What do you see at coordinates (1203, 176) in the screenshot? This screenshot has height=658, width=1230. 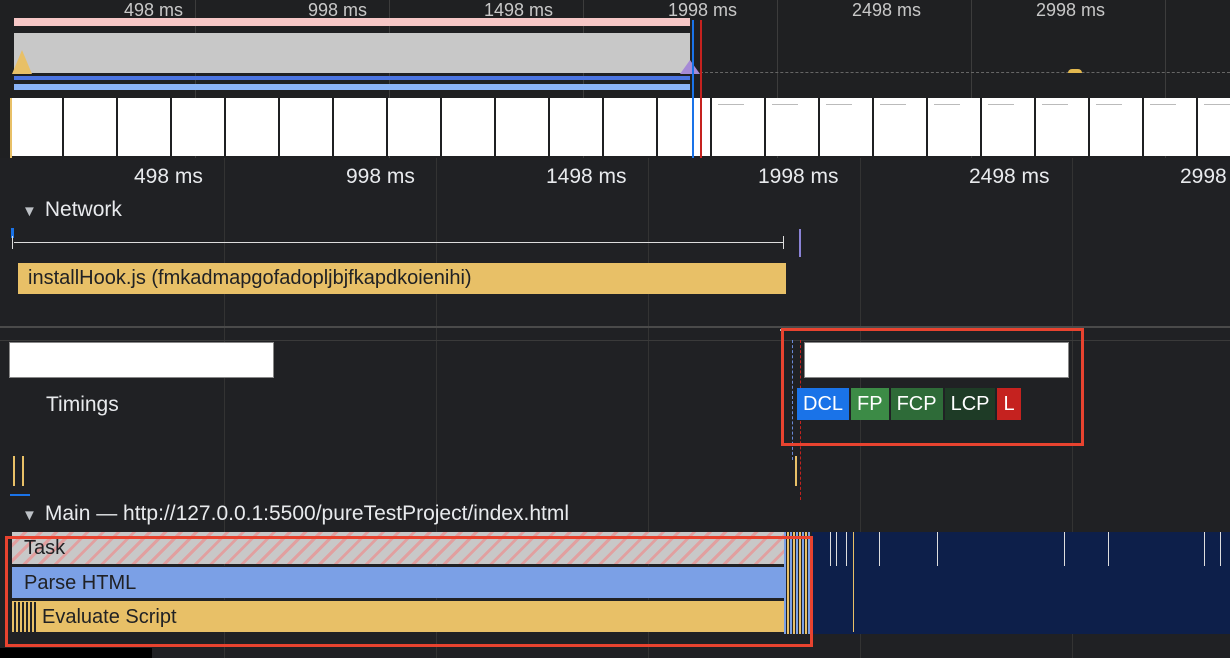 I see `ruler-tick: 2998` at bounding box center [1203, 176].